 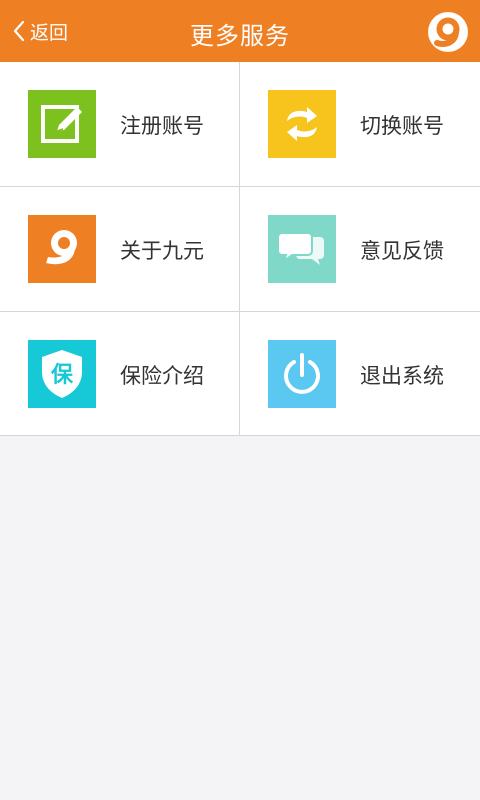 I want to click on edit-icon, so click(x=62, y=124).